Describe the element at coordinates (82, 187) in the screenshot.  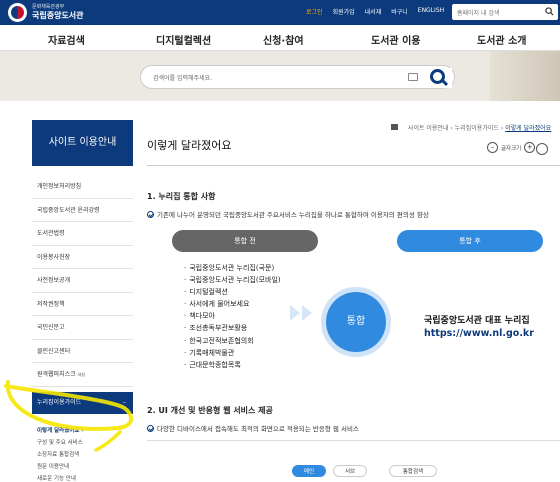
I see `sidebar-item-privacy: 개인정보처리방침` at that location.